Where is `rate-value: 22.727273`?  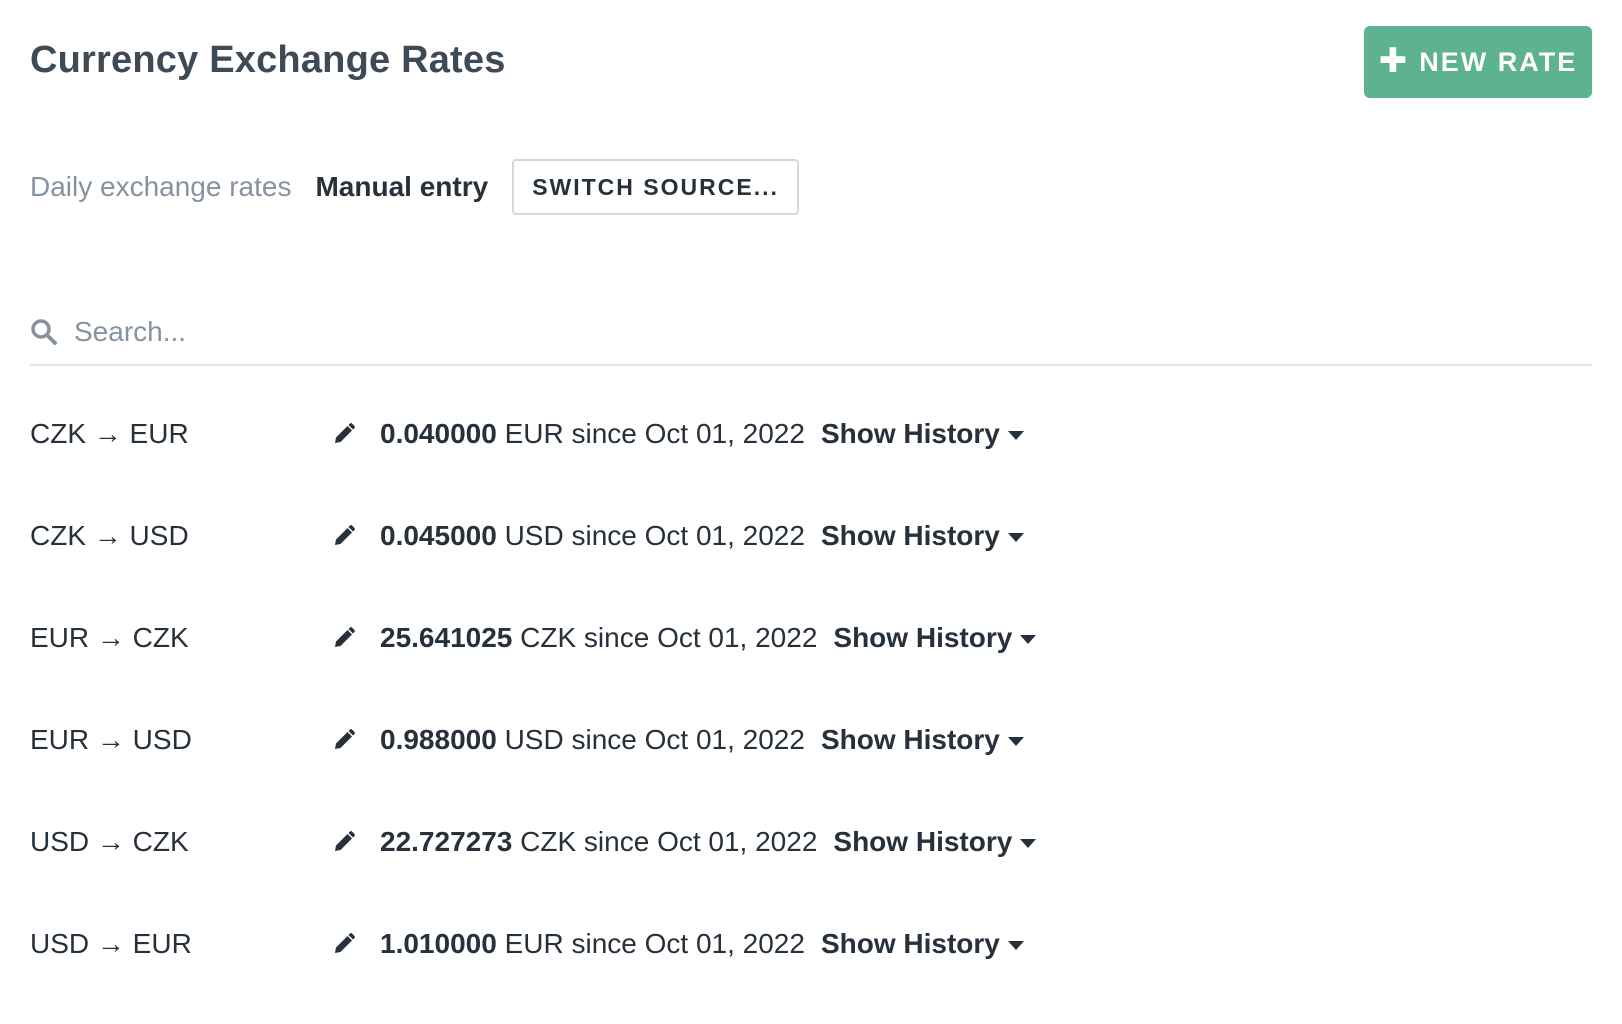 rate-value: 22.727273 is located at coordinates (446, 841).